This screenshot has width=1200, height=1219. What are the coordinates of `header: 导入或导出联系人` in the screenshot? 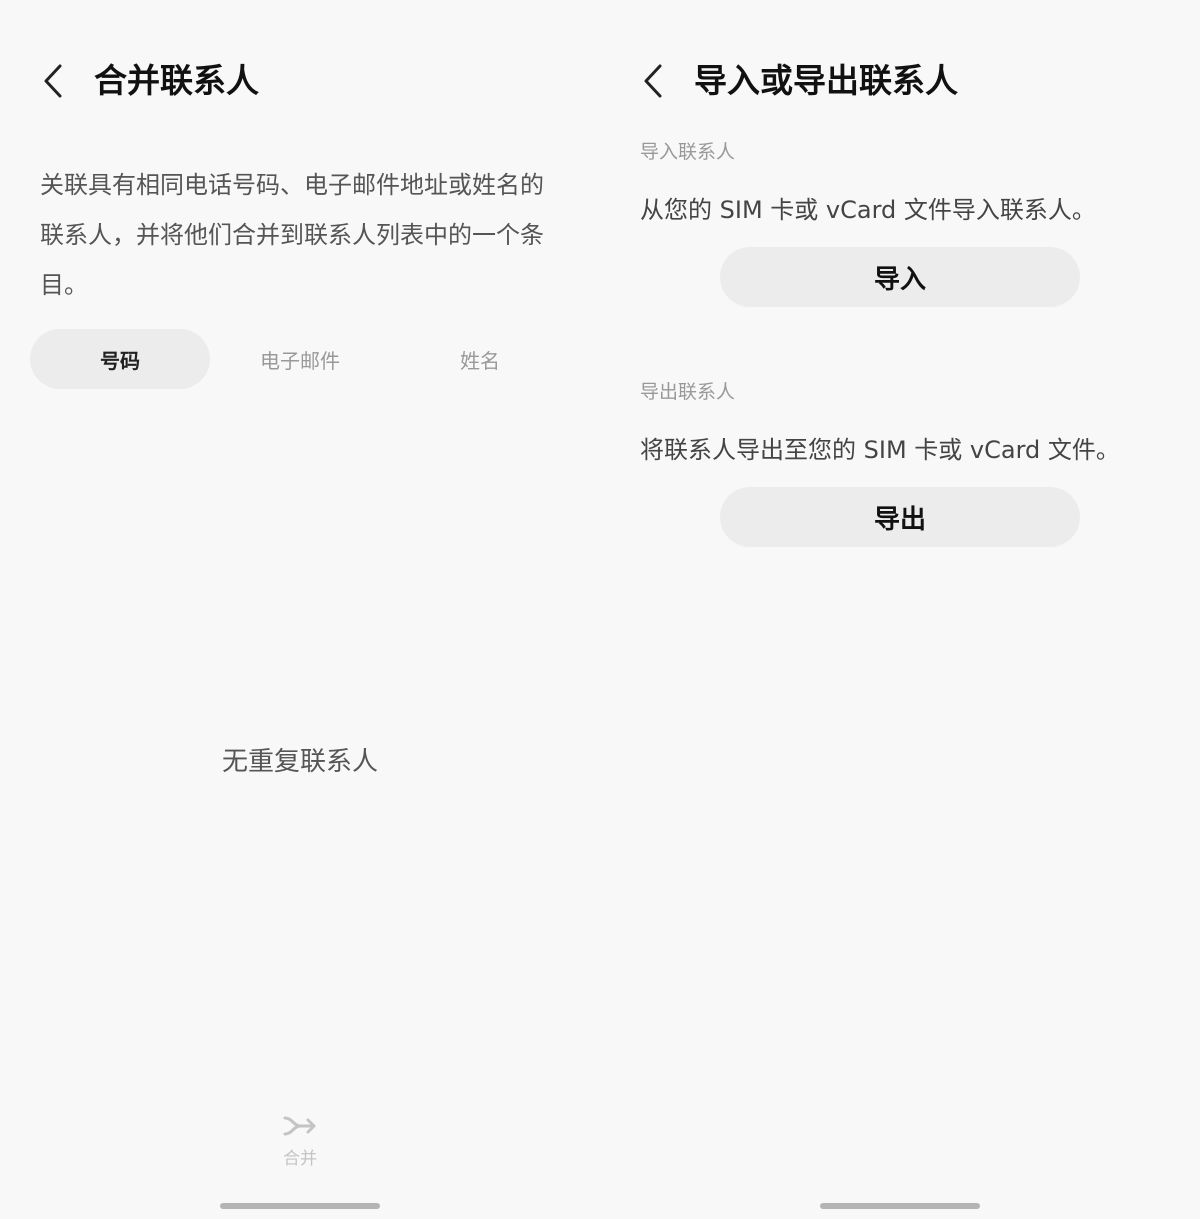 It's located at (900, 81).